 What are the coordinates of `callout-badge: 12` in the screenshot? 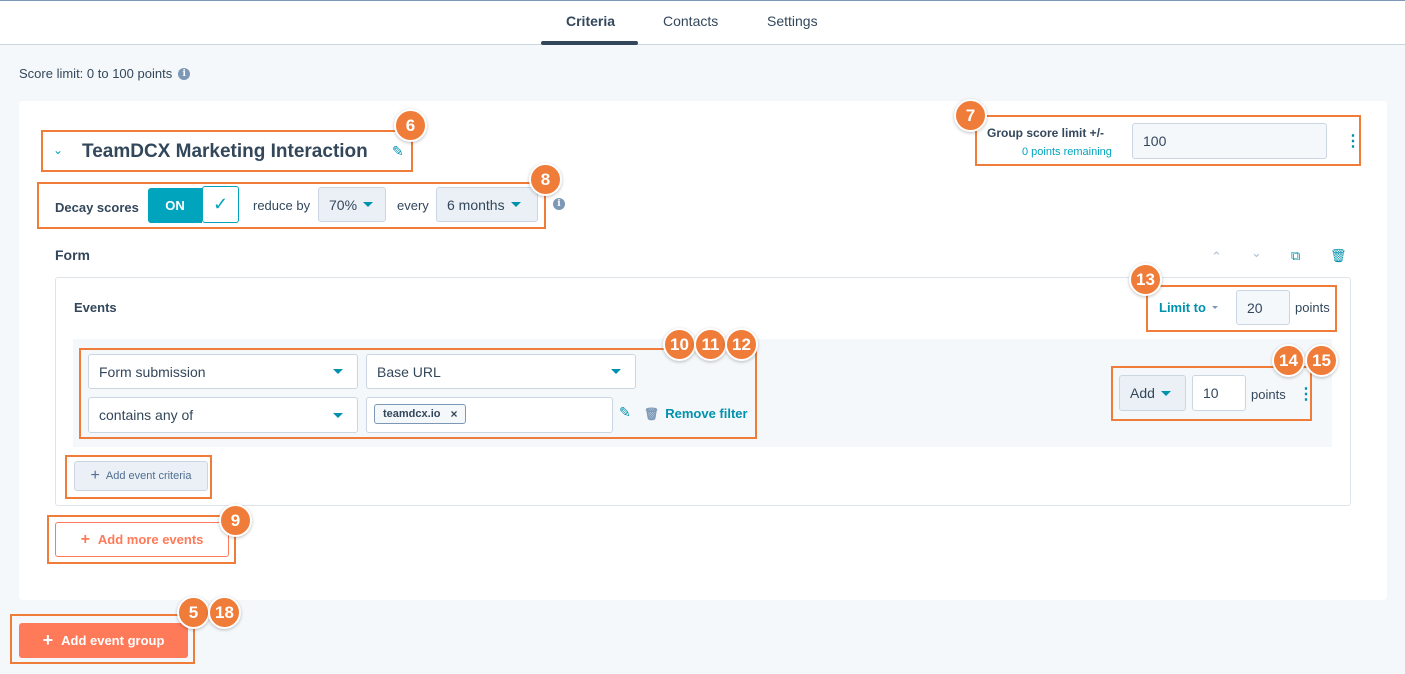 It's located at (741, 344).